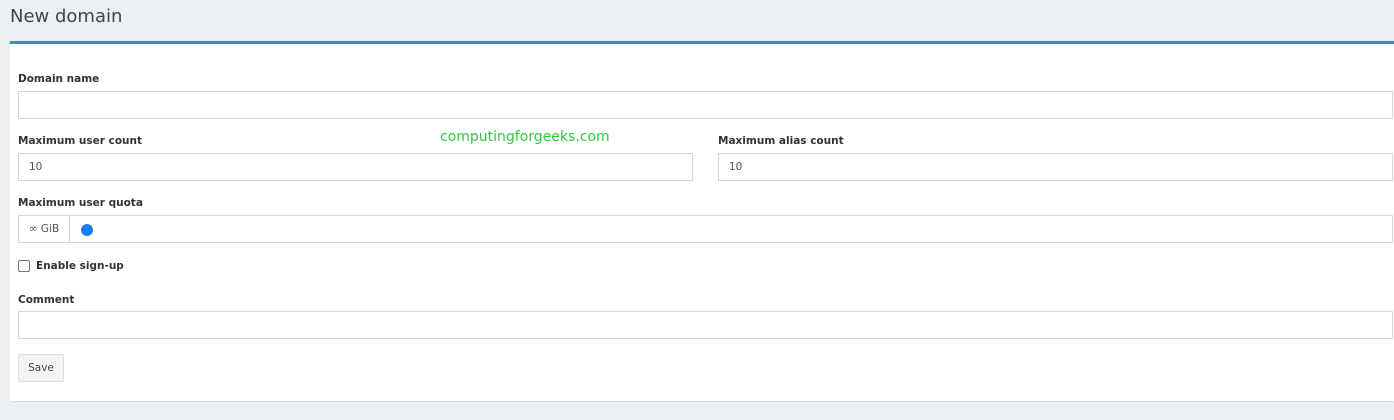 This screenshot has width=1394, height=420. Describe the element at coordinates (80, 203) in the screenshot. I see `max-user-quota-label: Maximum user quota` at that location.